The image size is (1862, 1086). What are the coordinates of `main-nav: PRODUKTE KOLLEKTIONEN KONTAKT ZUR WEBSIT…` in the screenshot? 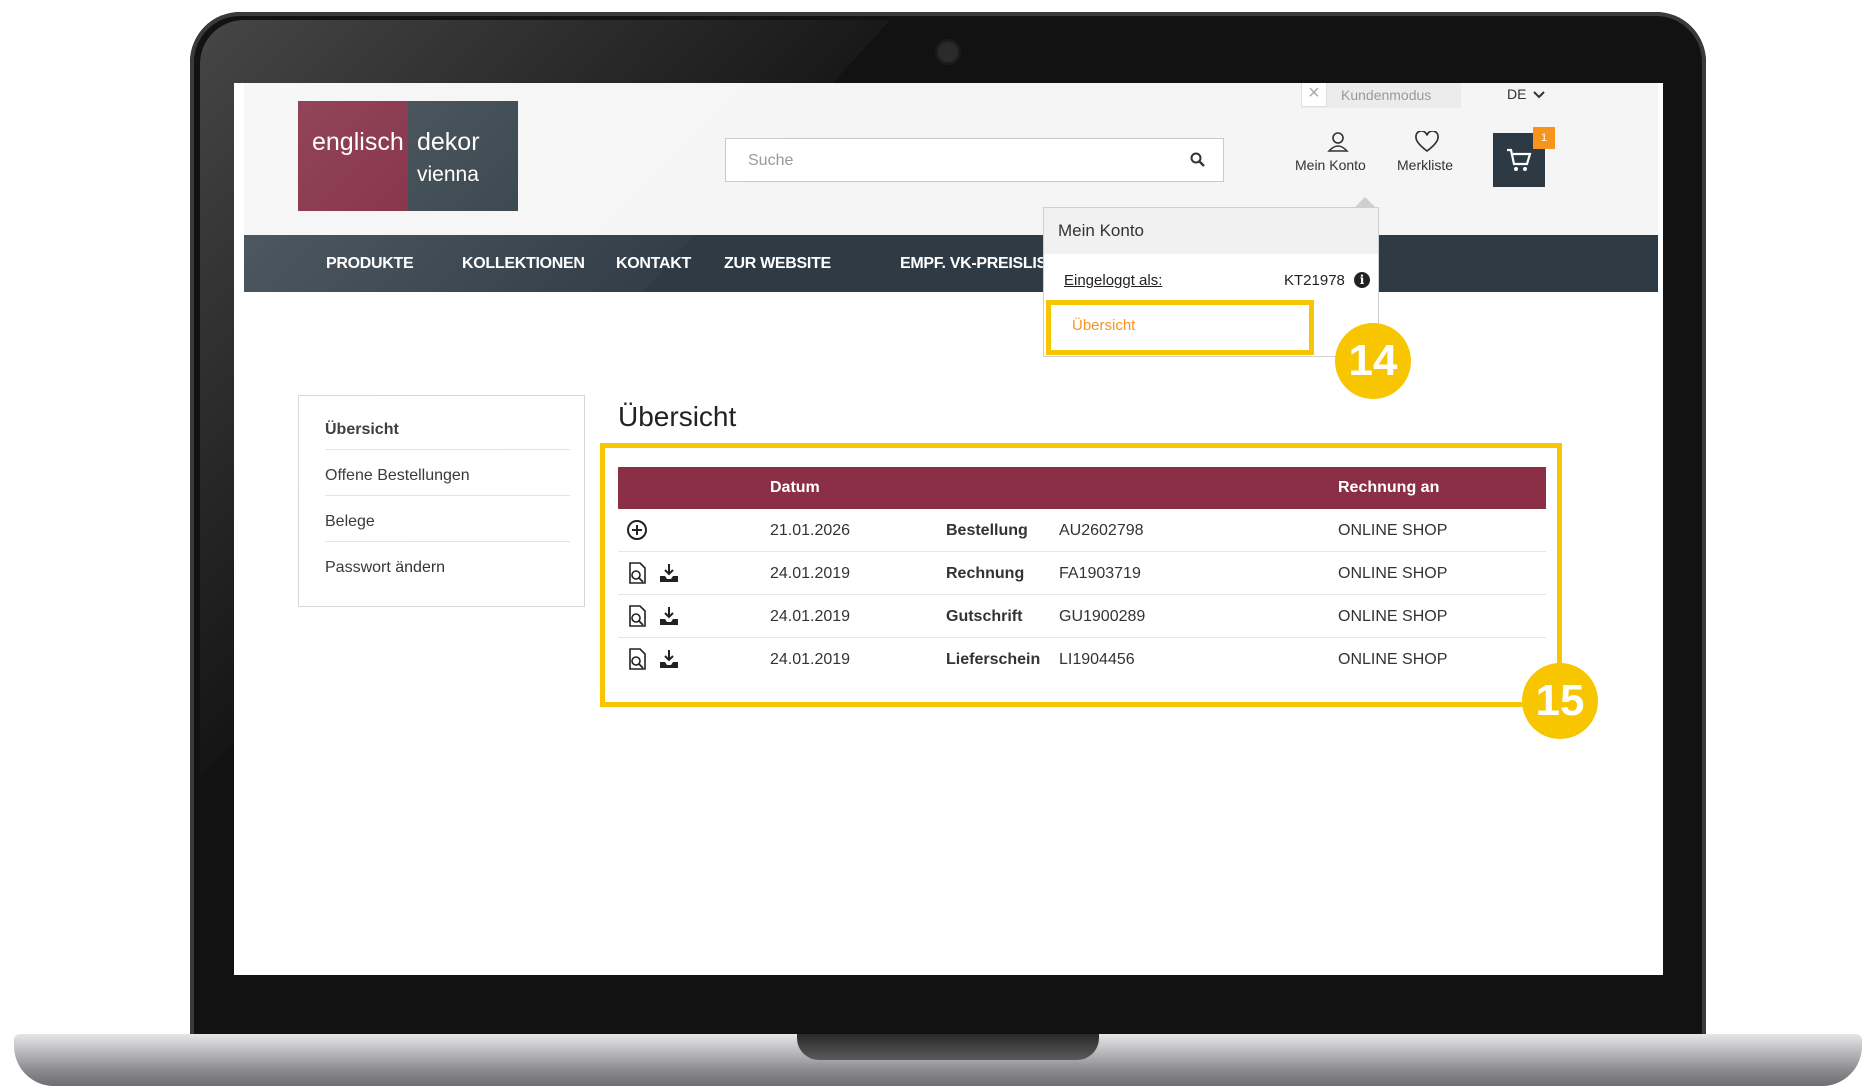 It's located at (951, 263).